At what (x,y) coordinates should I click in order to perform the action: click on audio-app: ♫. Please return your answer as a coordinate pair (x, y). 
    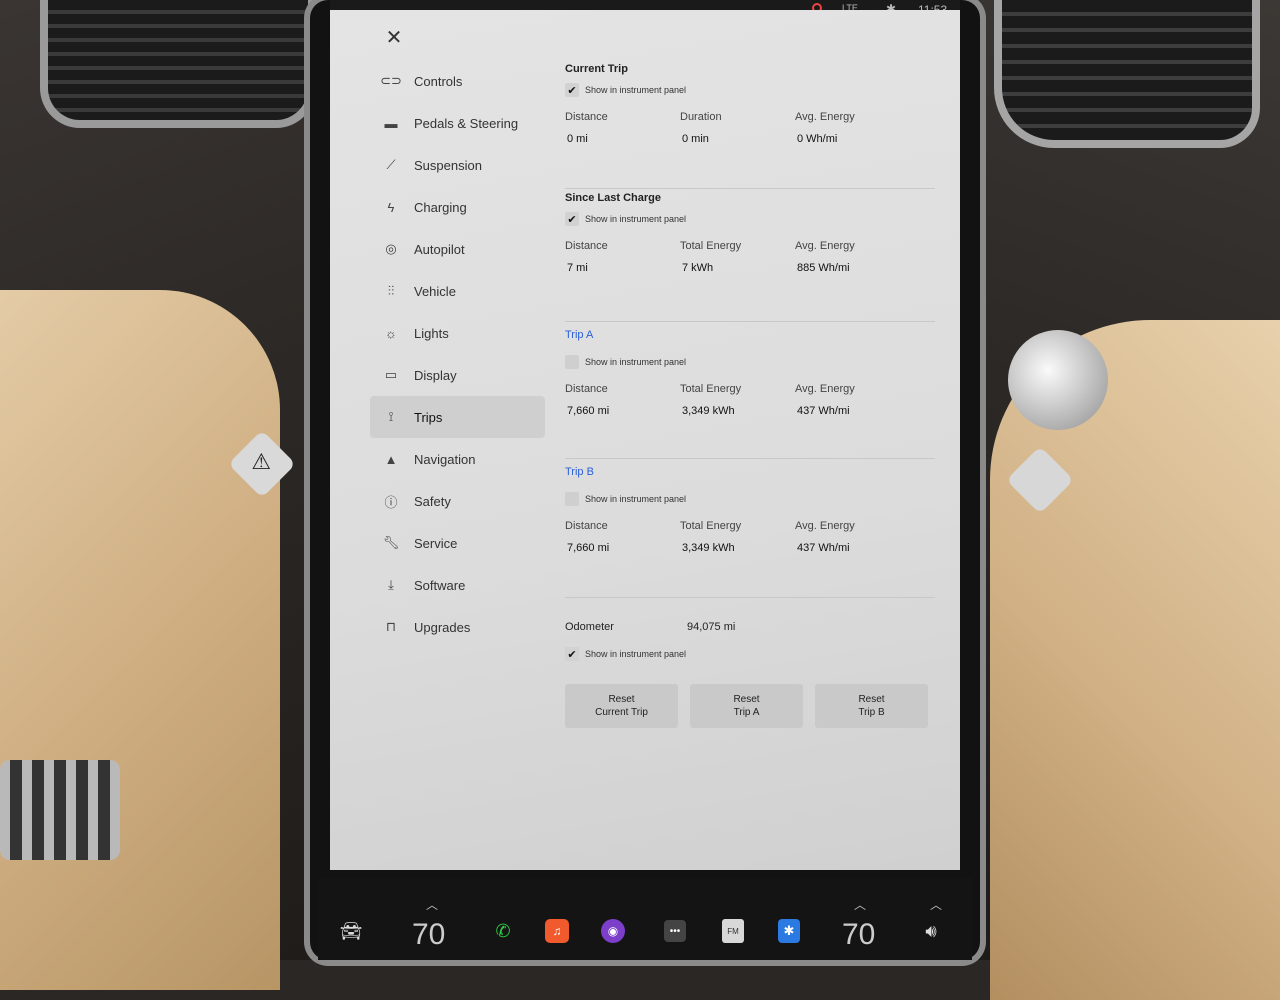
    Looking at the image, I should click on (557, 931).